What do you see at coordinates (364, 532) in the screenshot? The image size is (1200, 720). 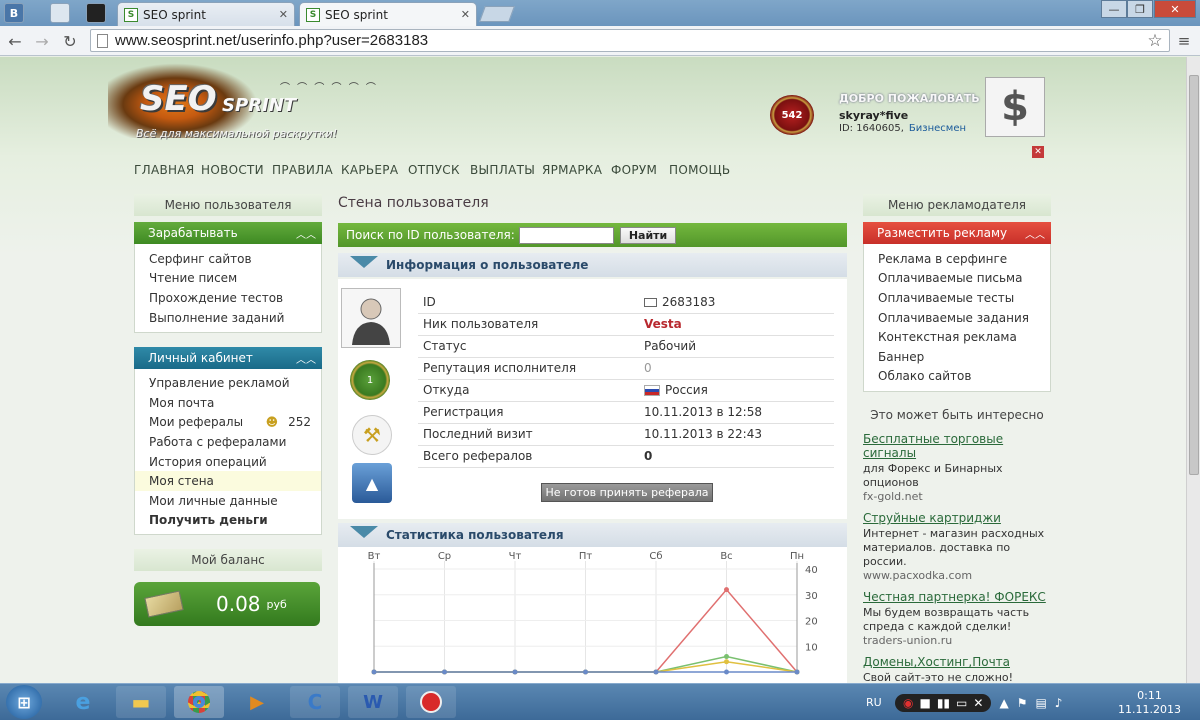 I see `triangle-icon` at bounding box center [364, 532].